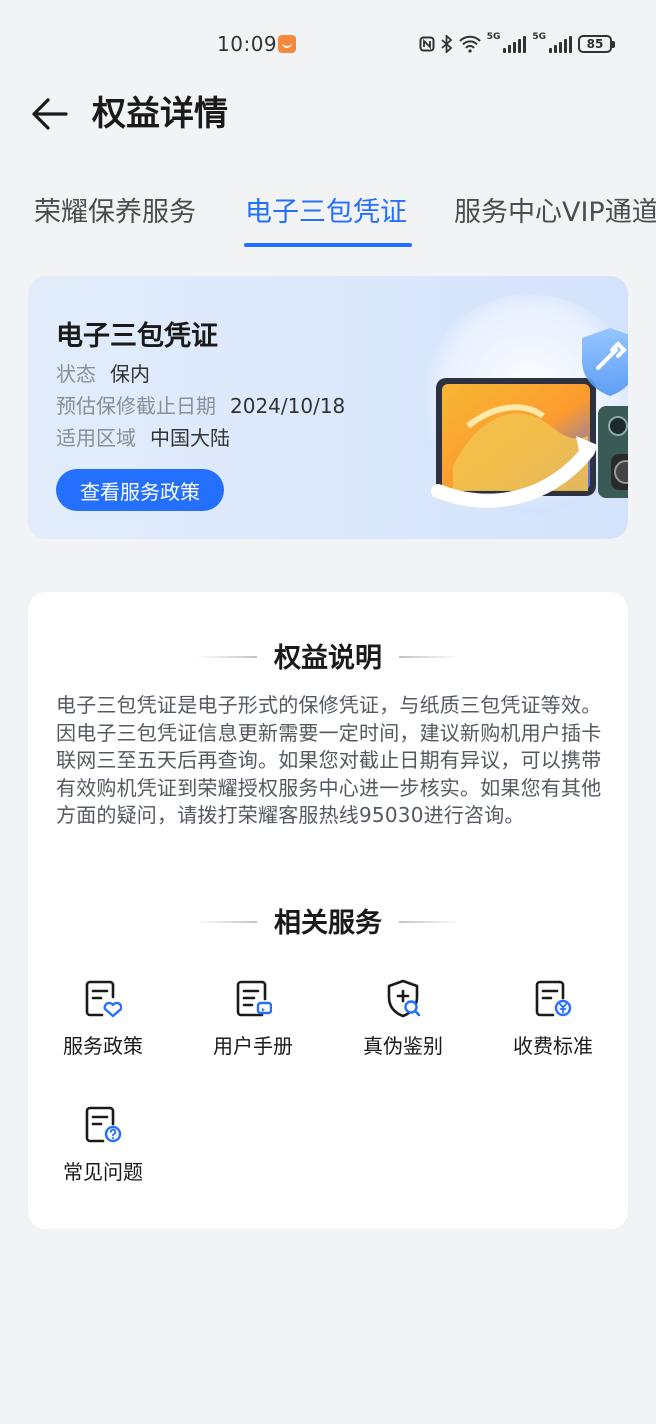 This screenshot has width=656, height=1424. I want to click on document-yen-icon, so click(553, 998).